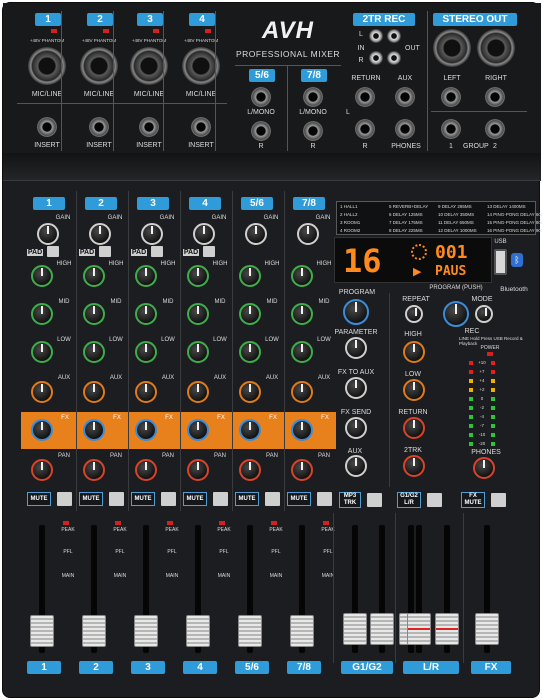  Describe the element at coordinates (495, 129) in the screenshot. I see `group-2-jack` at that location.